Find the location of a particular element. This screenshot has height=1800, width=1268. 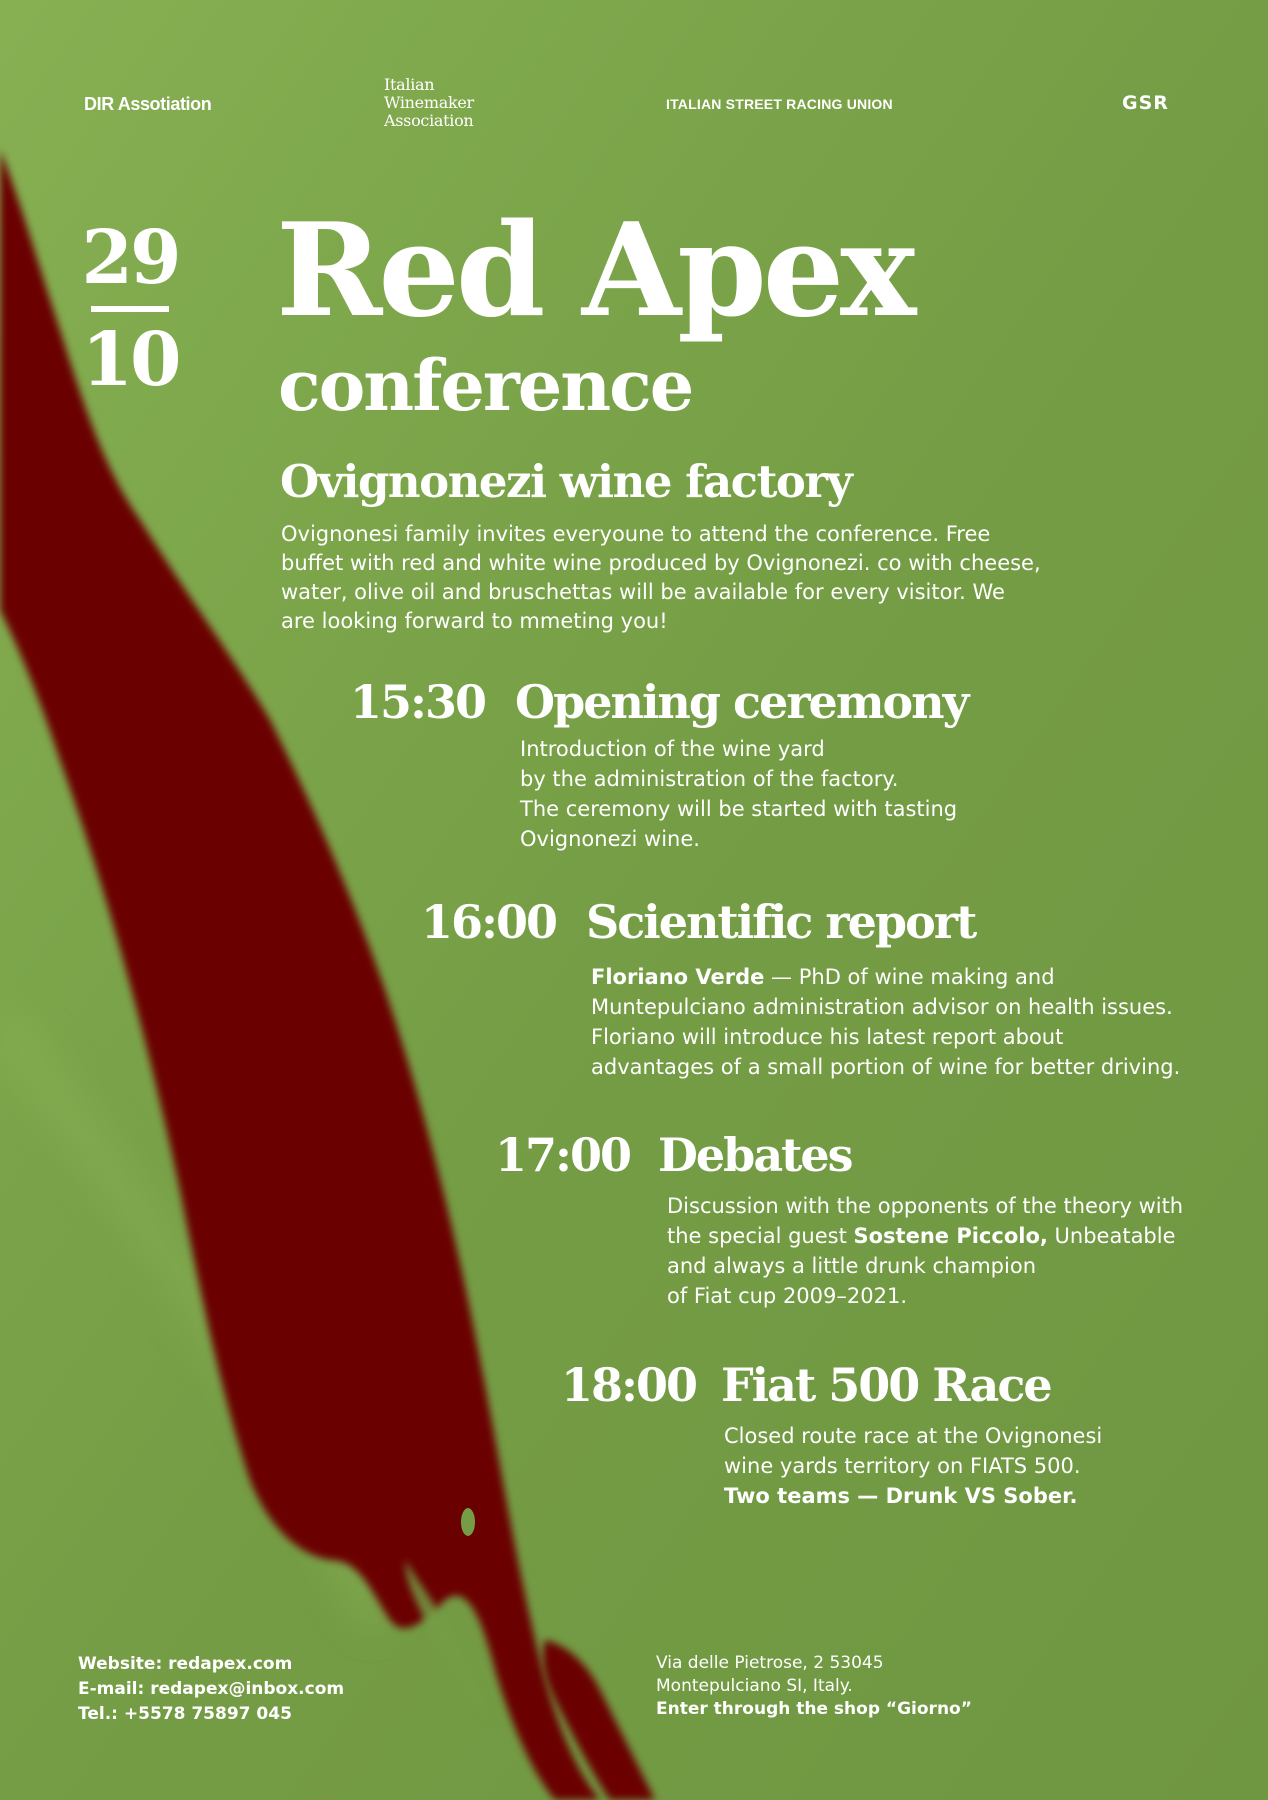

description-line: wine yards territory on FIATS 500. is located at coordinates (902, 1466).